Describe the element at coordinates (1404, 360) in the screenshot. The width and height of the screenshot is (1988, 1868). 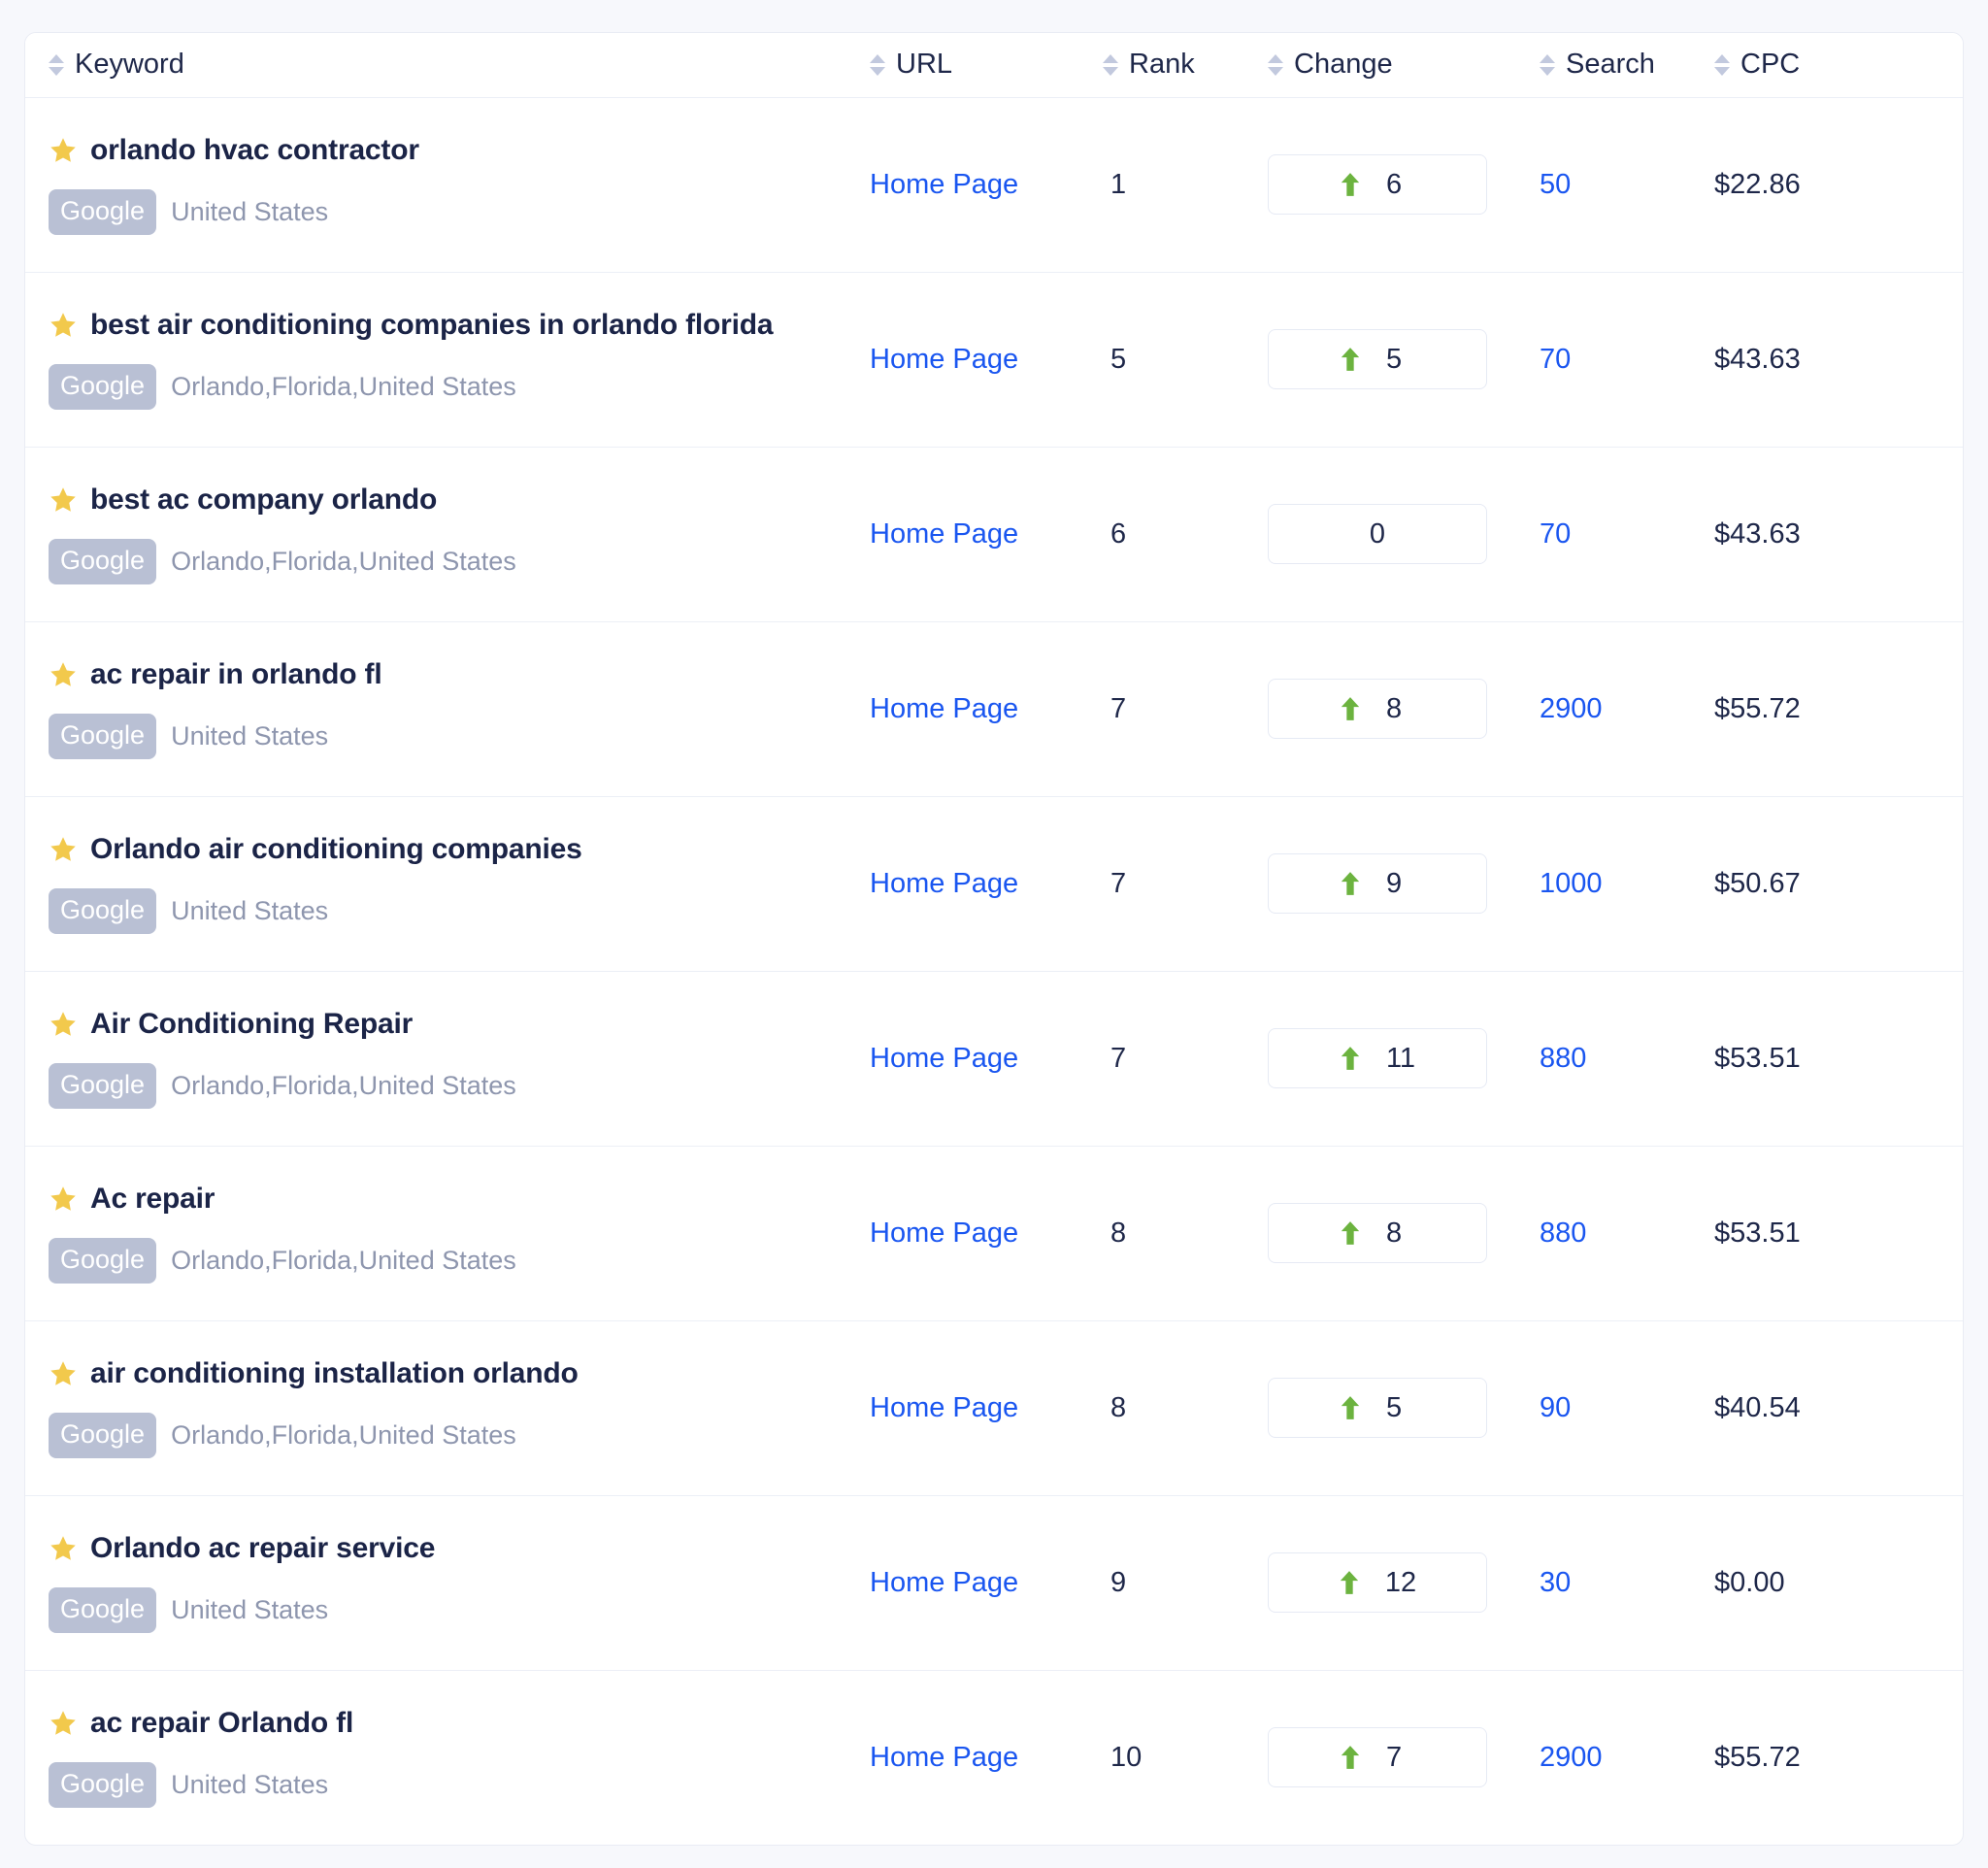
I see `change-cell: 5` at that location.